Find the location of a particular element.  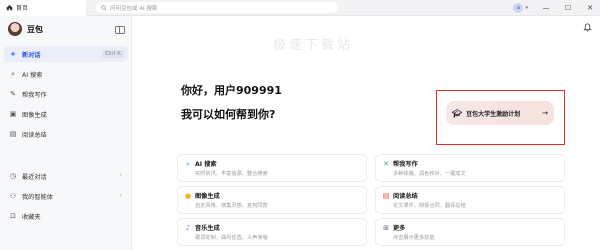

maximize-button: ☐ is located at coordinates (568, 8).